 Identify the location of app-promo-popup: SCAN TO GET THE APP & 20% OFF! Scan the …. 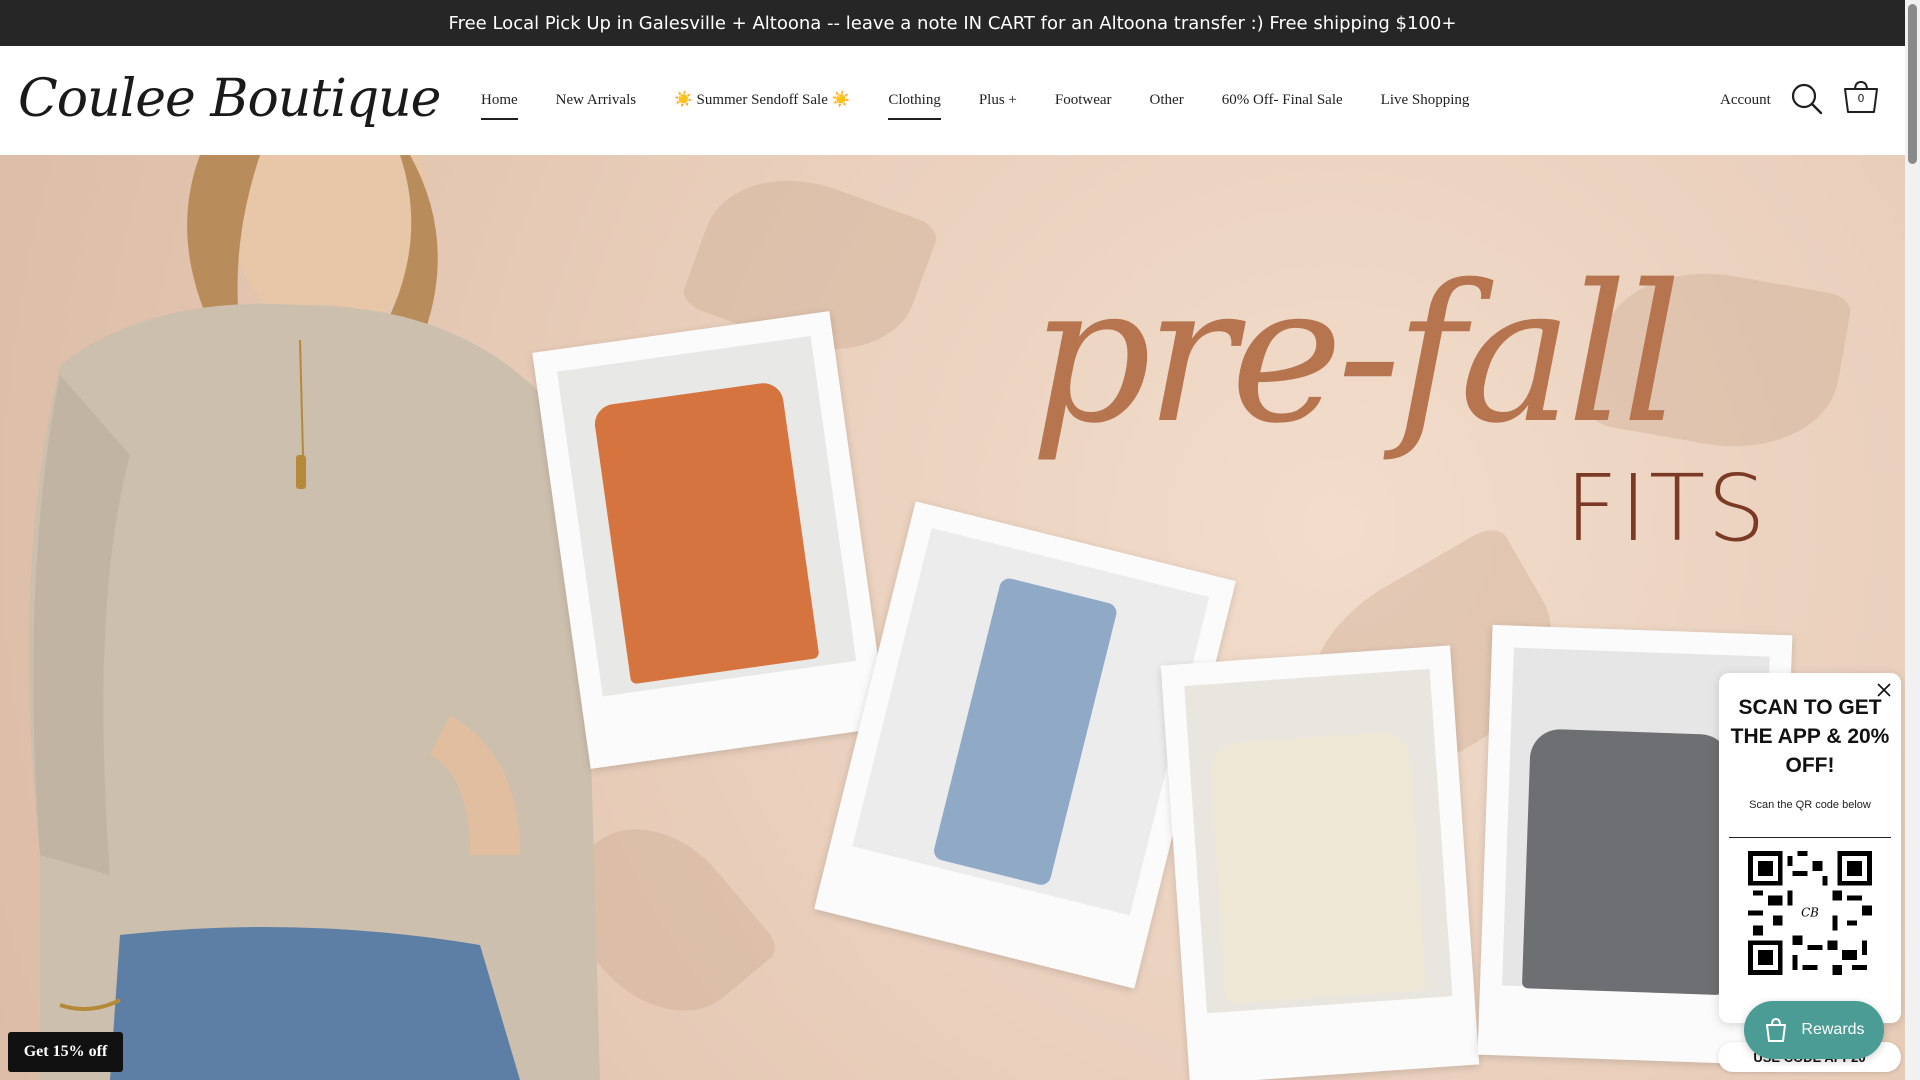
(1810, 848).